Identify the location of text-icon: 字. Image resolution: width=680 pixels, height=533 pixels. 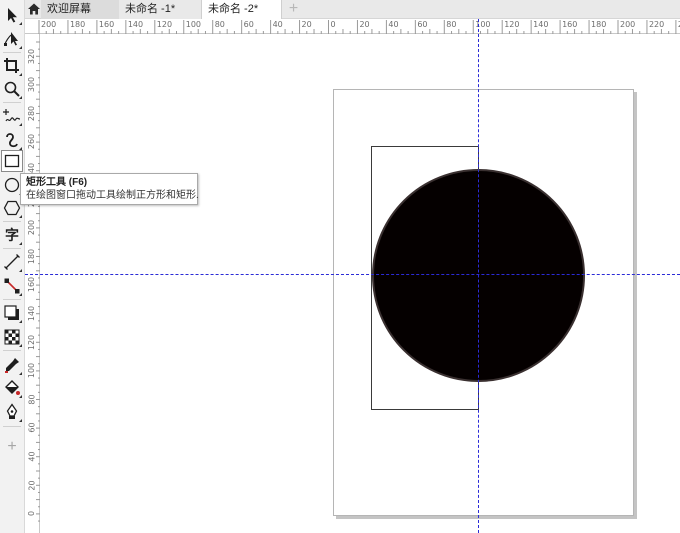
(12, 236).